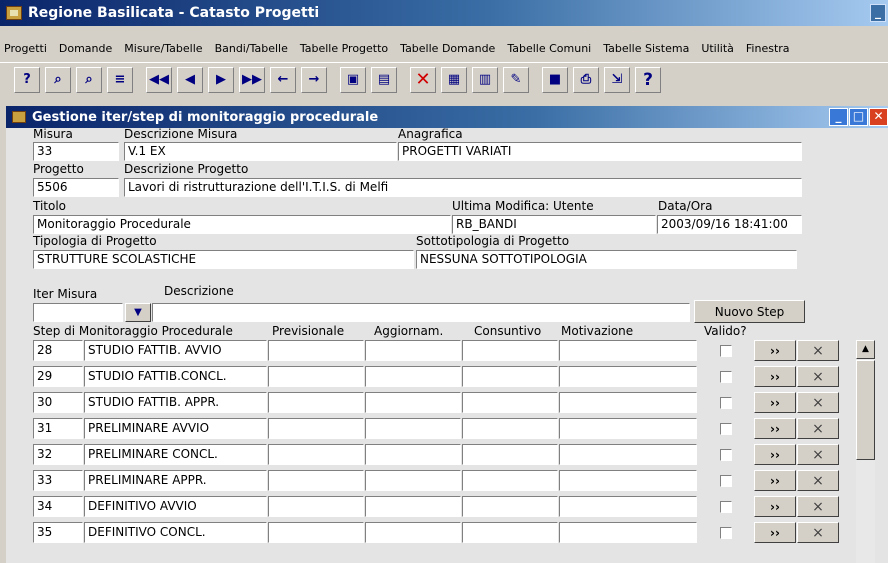  I want to click on delete-icon: ✕, so click(423, 79).